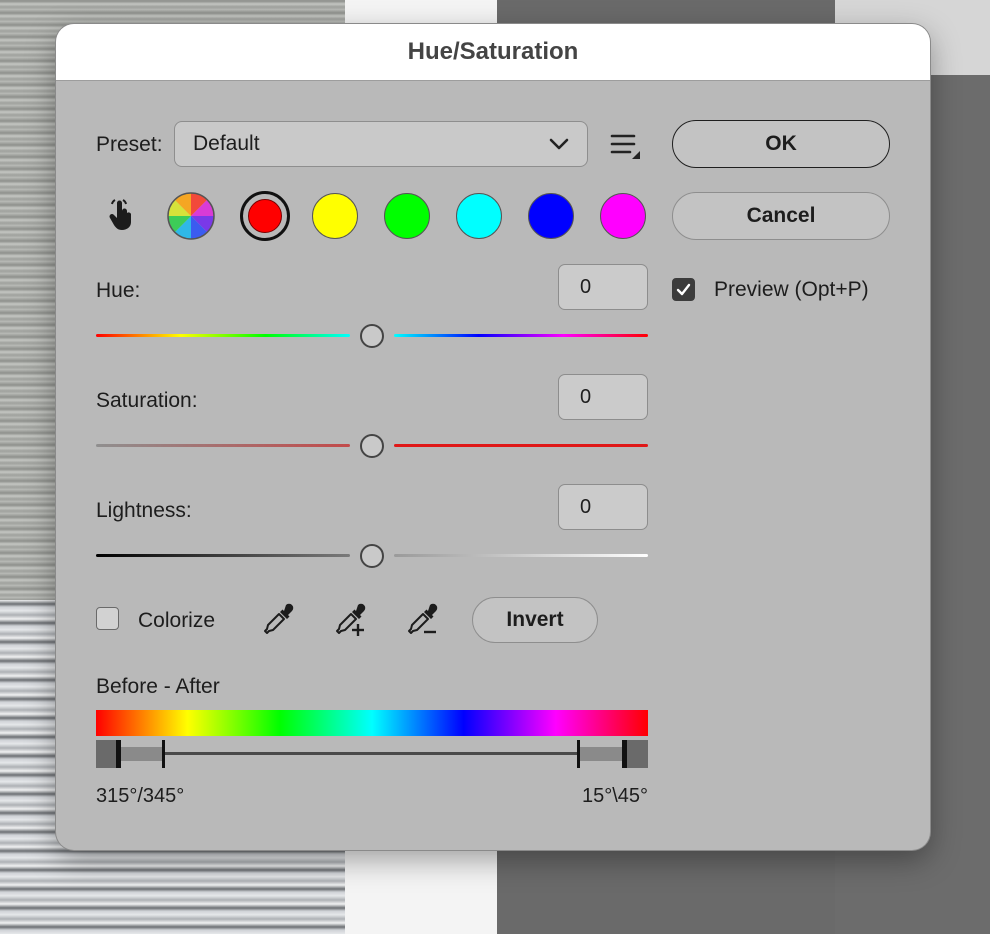  I want to click on eyedropper-plus-icon, so click(352, 620).